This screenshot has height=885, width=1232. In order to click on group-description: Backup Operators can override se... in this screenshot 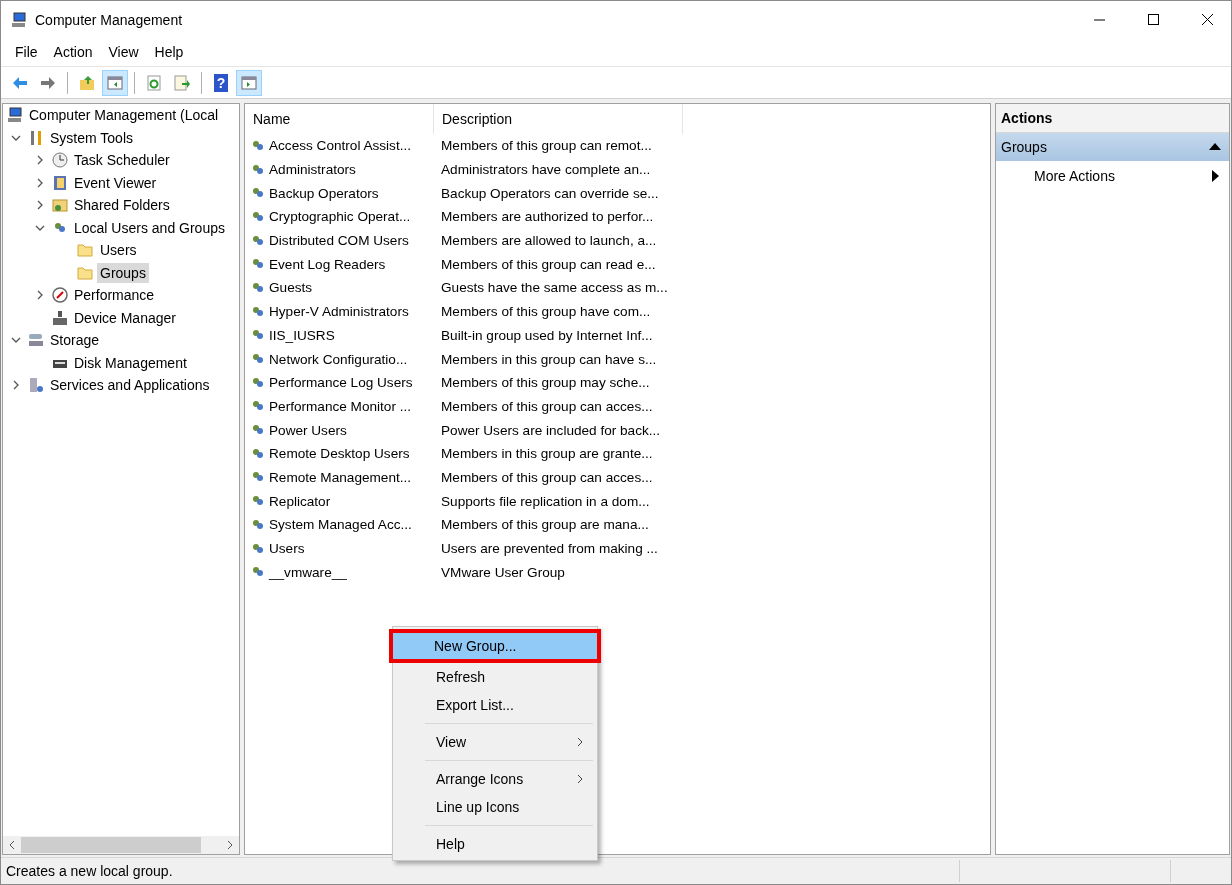, I will do `click(549, 193)`.